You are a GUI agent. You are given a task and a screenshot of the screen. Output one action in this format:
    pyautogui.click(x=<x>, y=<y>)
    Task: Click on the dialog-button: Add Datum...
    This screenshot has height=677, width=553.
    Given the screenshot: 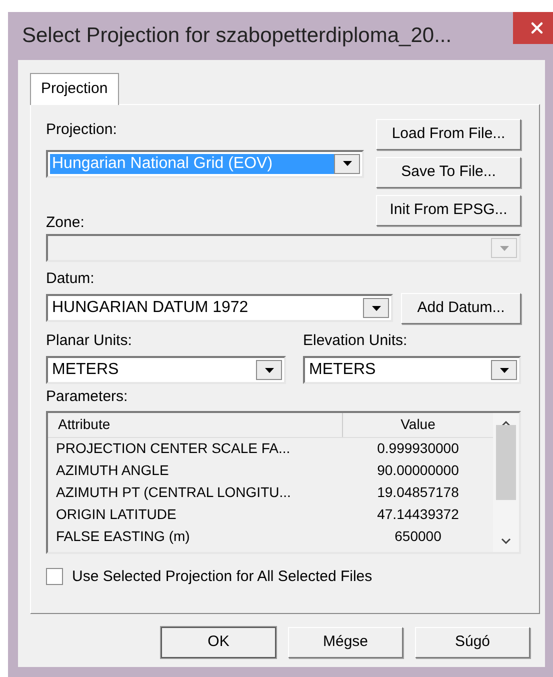 What is the action you would take?
    pyautogui.click(x=461, y=308)
    